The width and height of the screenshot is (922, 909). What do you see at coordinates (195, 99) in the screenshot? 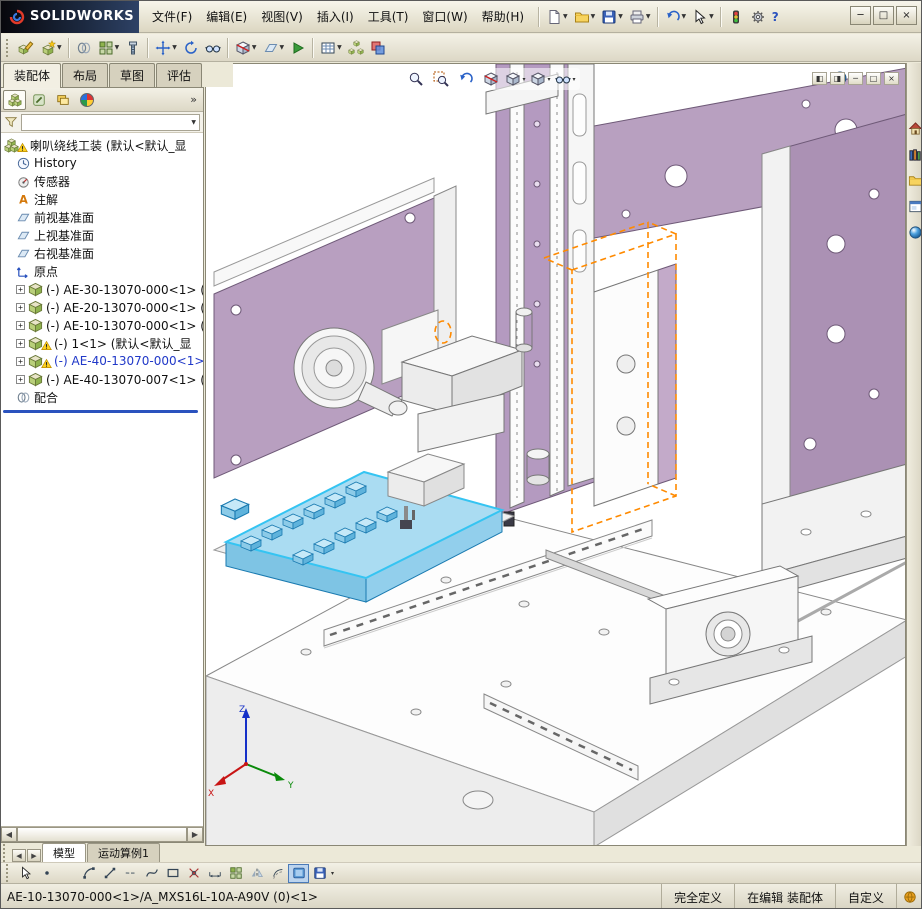
I see `panel-overflow-chevrons: »` at bounding box center [195, 99].